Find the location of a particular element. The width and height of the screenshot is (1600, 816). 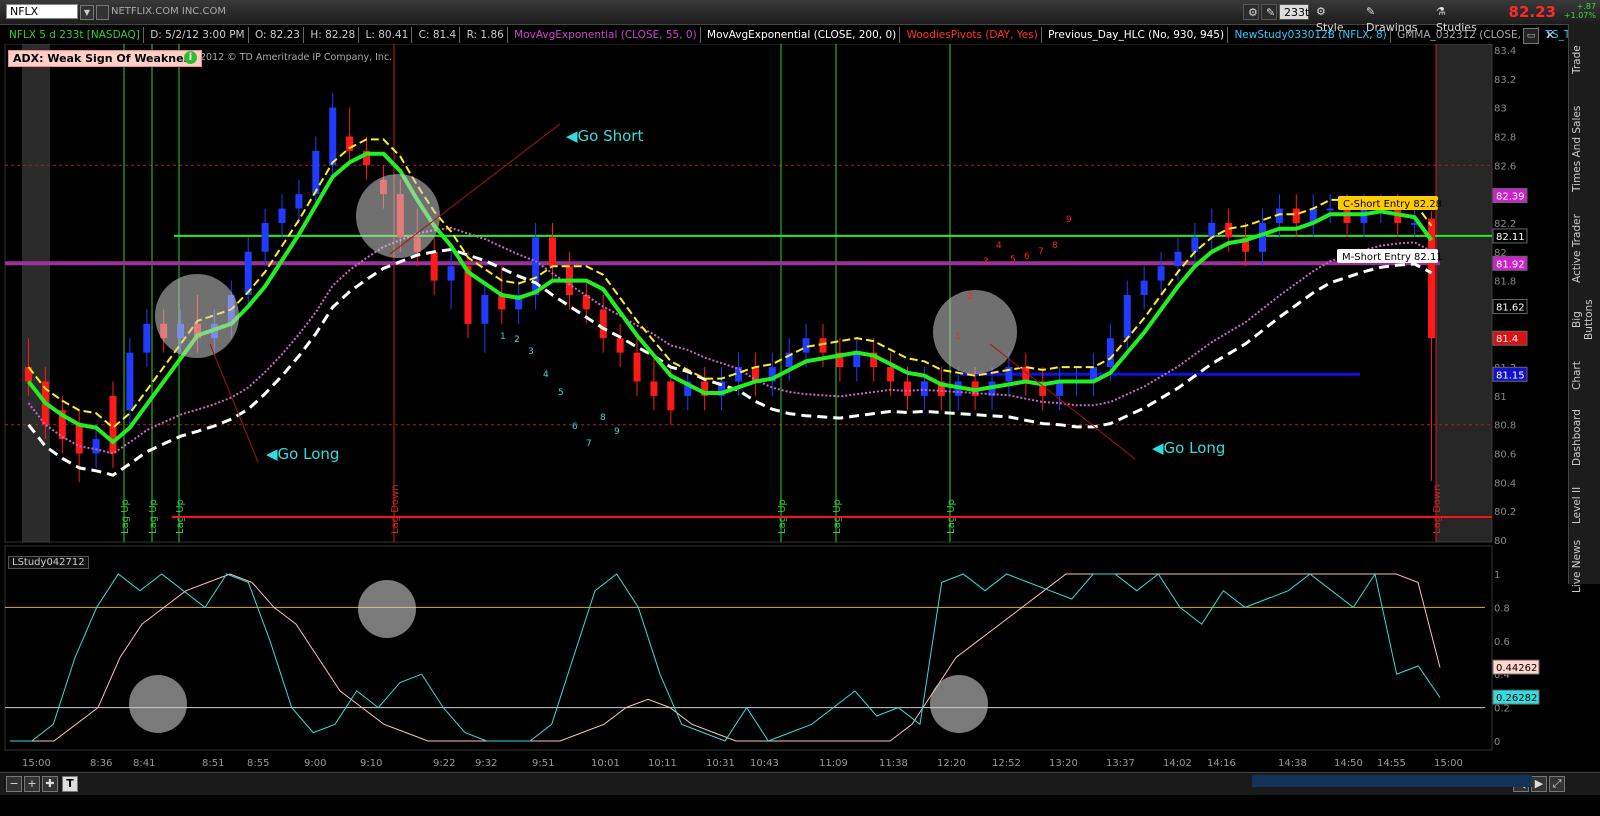

close-pane-icon: ✕ is located at coordinates (1550, 35).